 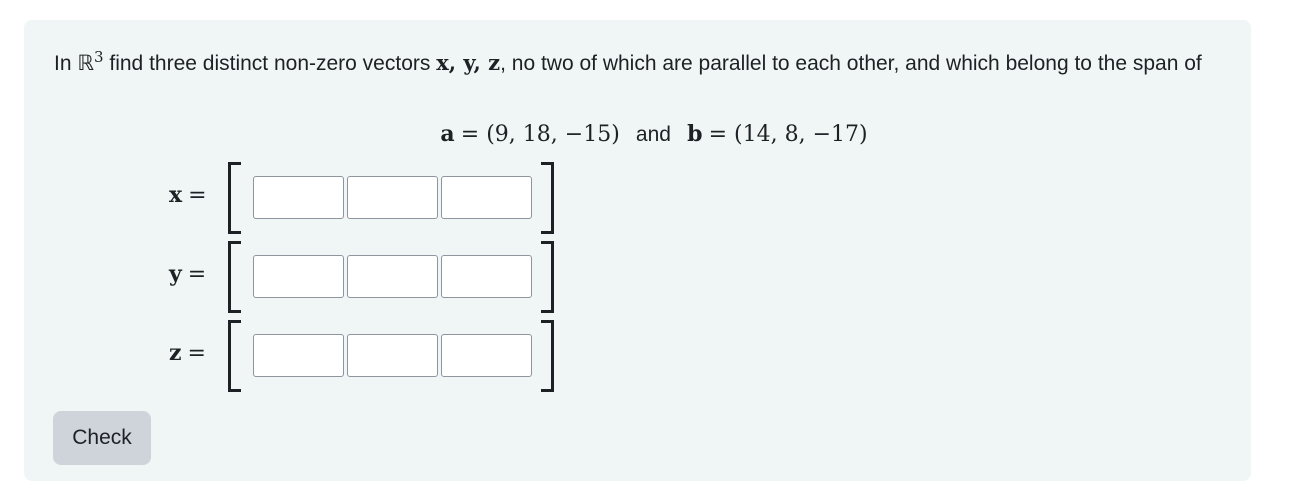 I want to click on vectors-list: x, y, z, so click(x=468, y=62).